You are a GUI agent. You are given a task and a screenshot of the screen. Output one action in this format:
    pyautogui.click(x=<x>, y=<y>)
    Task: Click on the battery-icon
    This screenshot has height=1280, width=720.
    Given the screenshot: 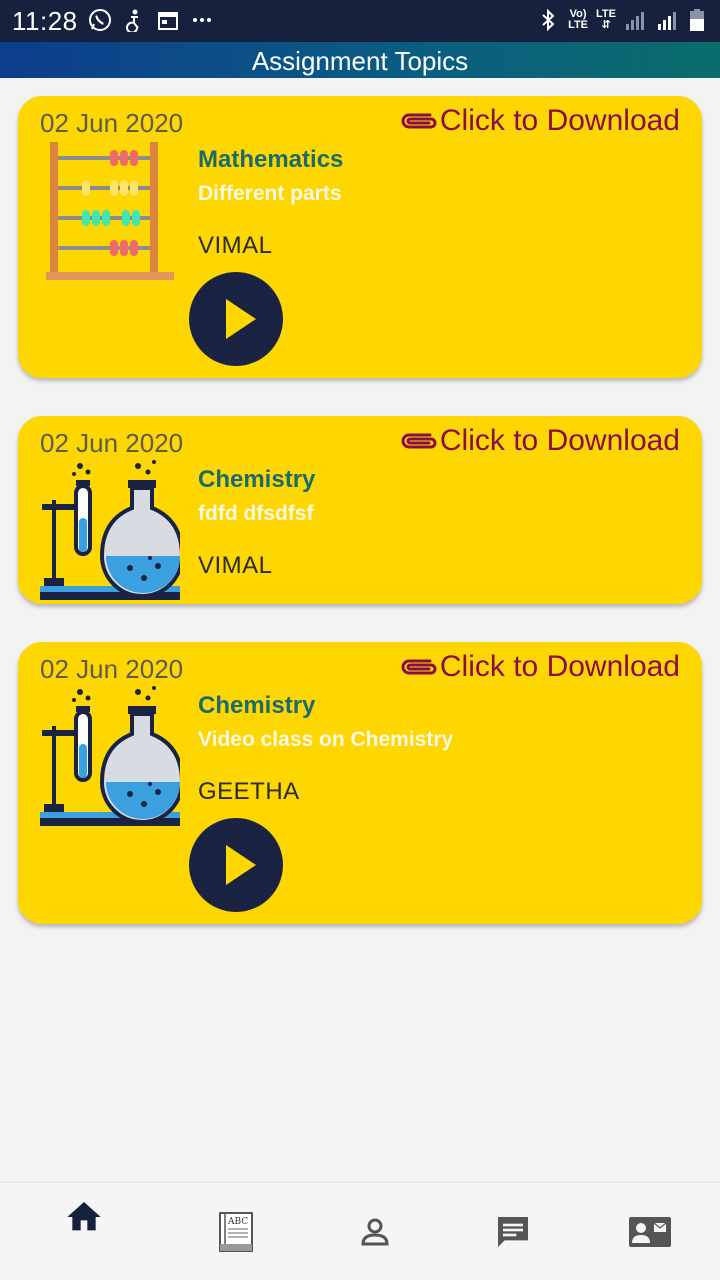 What is the action you would take?
    pyautogui.click(x=700, y=20)
    